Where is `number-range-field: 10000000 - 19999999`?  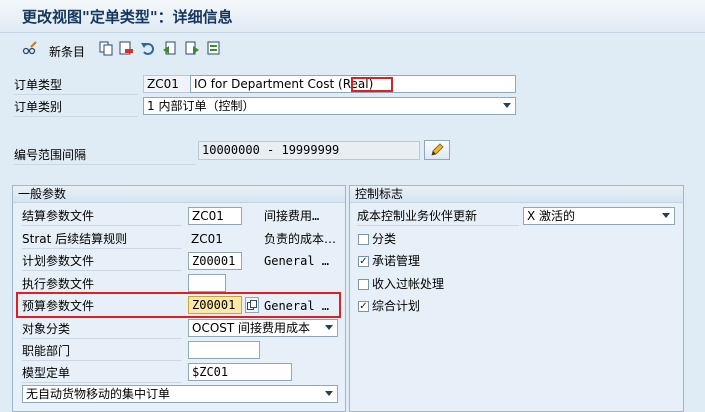 number-range-field: 10000000 - 19999999 is located at coordinates (309, 150).